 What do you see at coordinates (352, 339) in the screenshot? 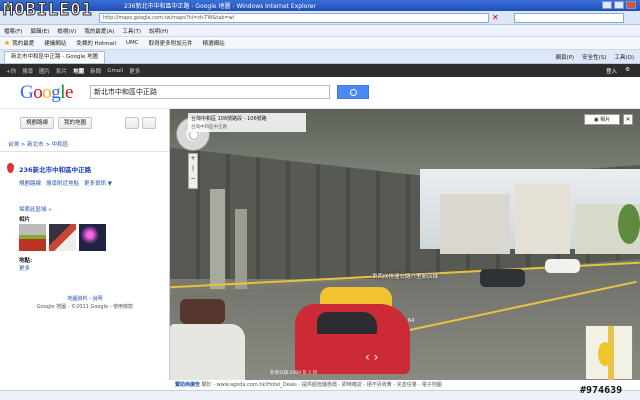
I see `red-car` at bounding box center [352, 339].